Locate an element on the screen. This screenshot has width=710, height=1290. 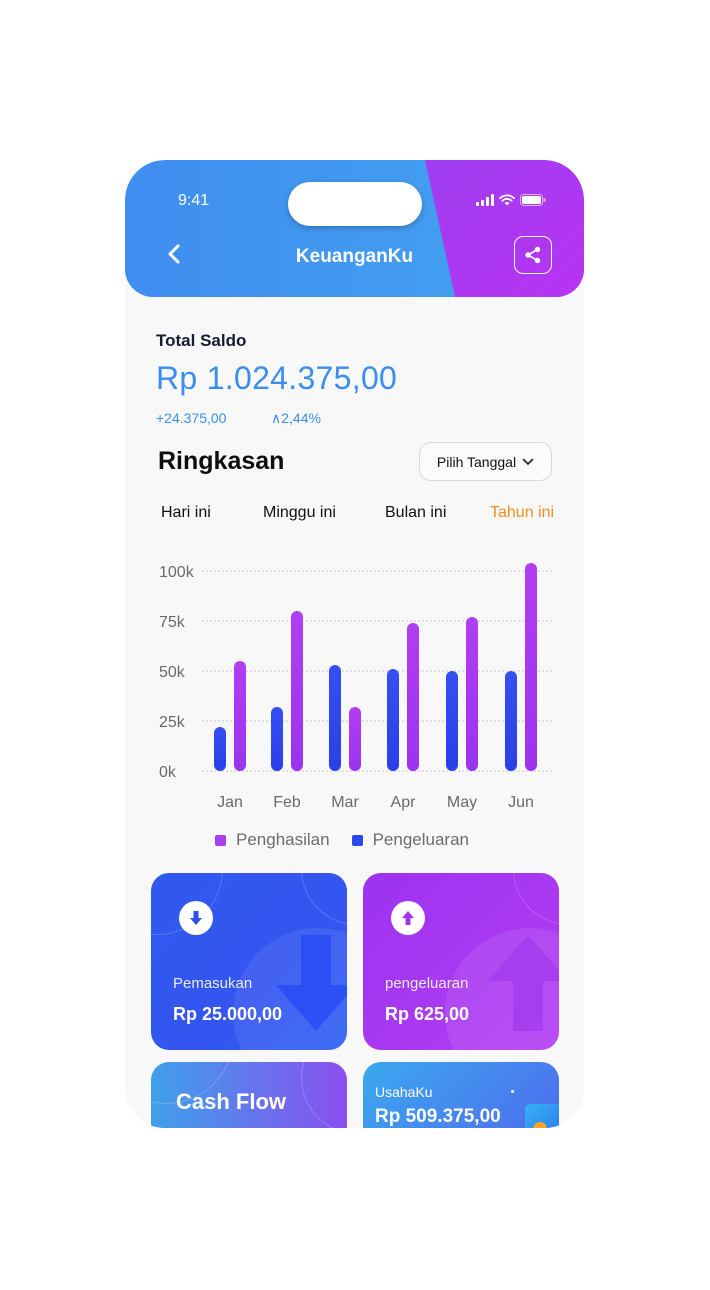
coin-icon is located at coordinates (540, 1125).